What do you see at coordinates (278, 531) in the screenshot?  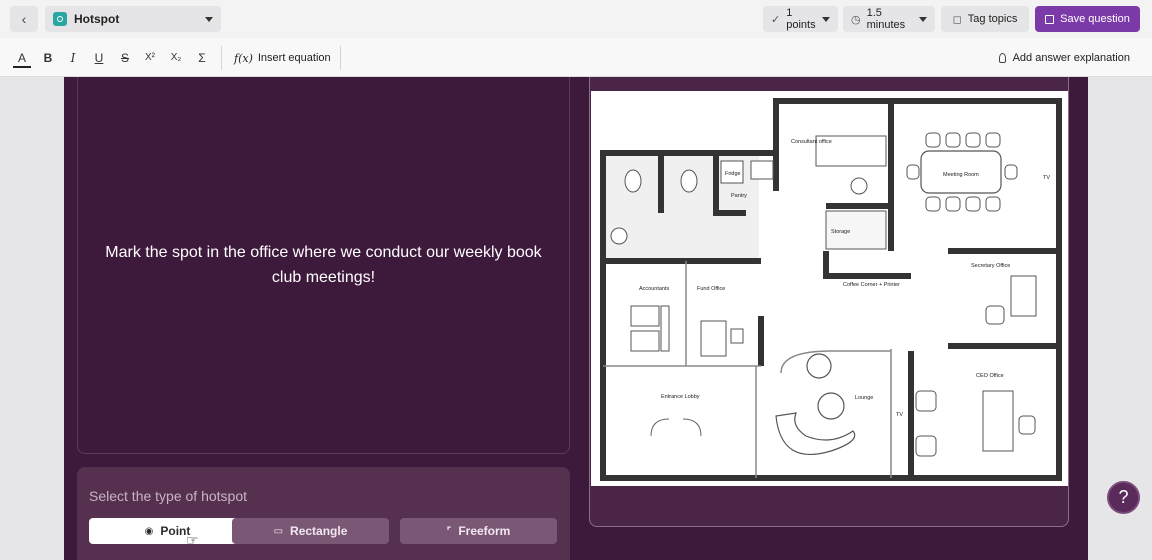 I see `rectangle-icon: ▭` at bounding box center [278, 531].